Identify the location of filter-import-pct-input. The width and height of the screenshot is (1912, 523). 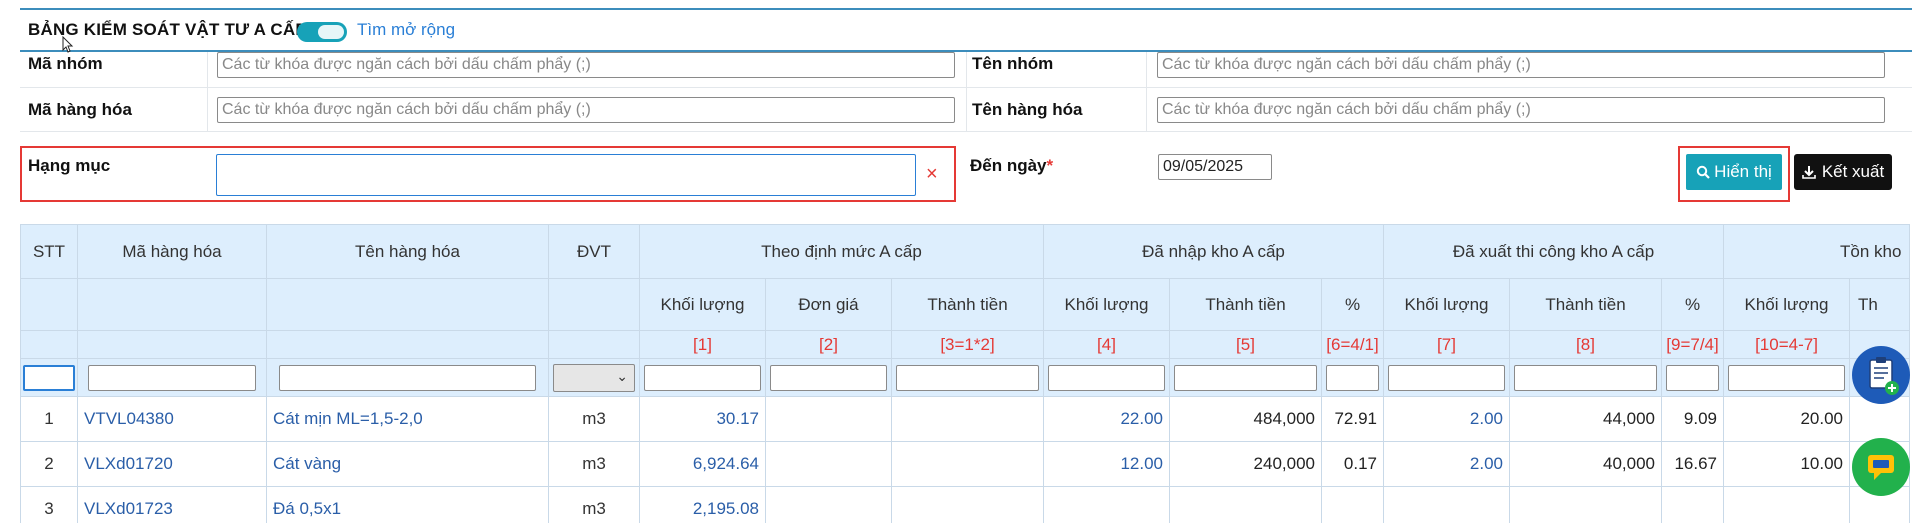
(1352, 377).